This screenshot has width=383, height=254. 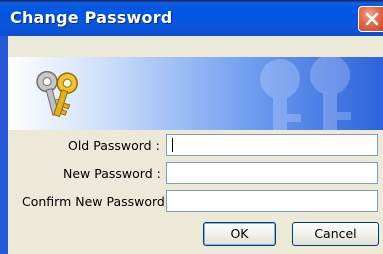 What do you see at coordinates (272, 201) in the screenshot?
I see `confirm-new-password-field` at bounding box center [272, 201].